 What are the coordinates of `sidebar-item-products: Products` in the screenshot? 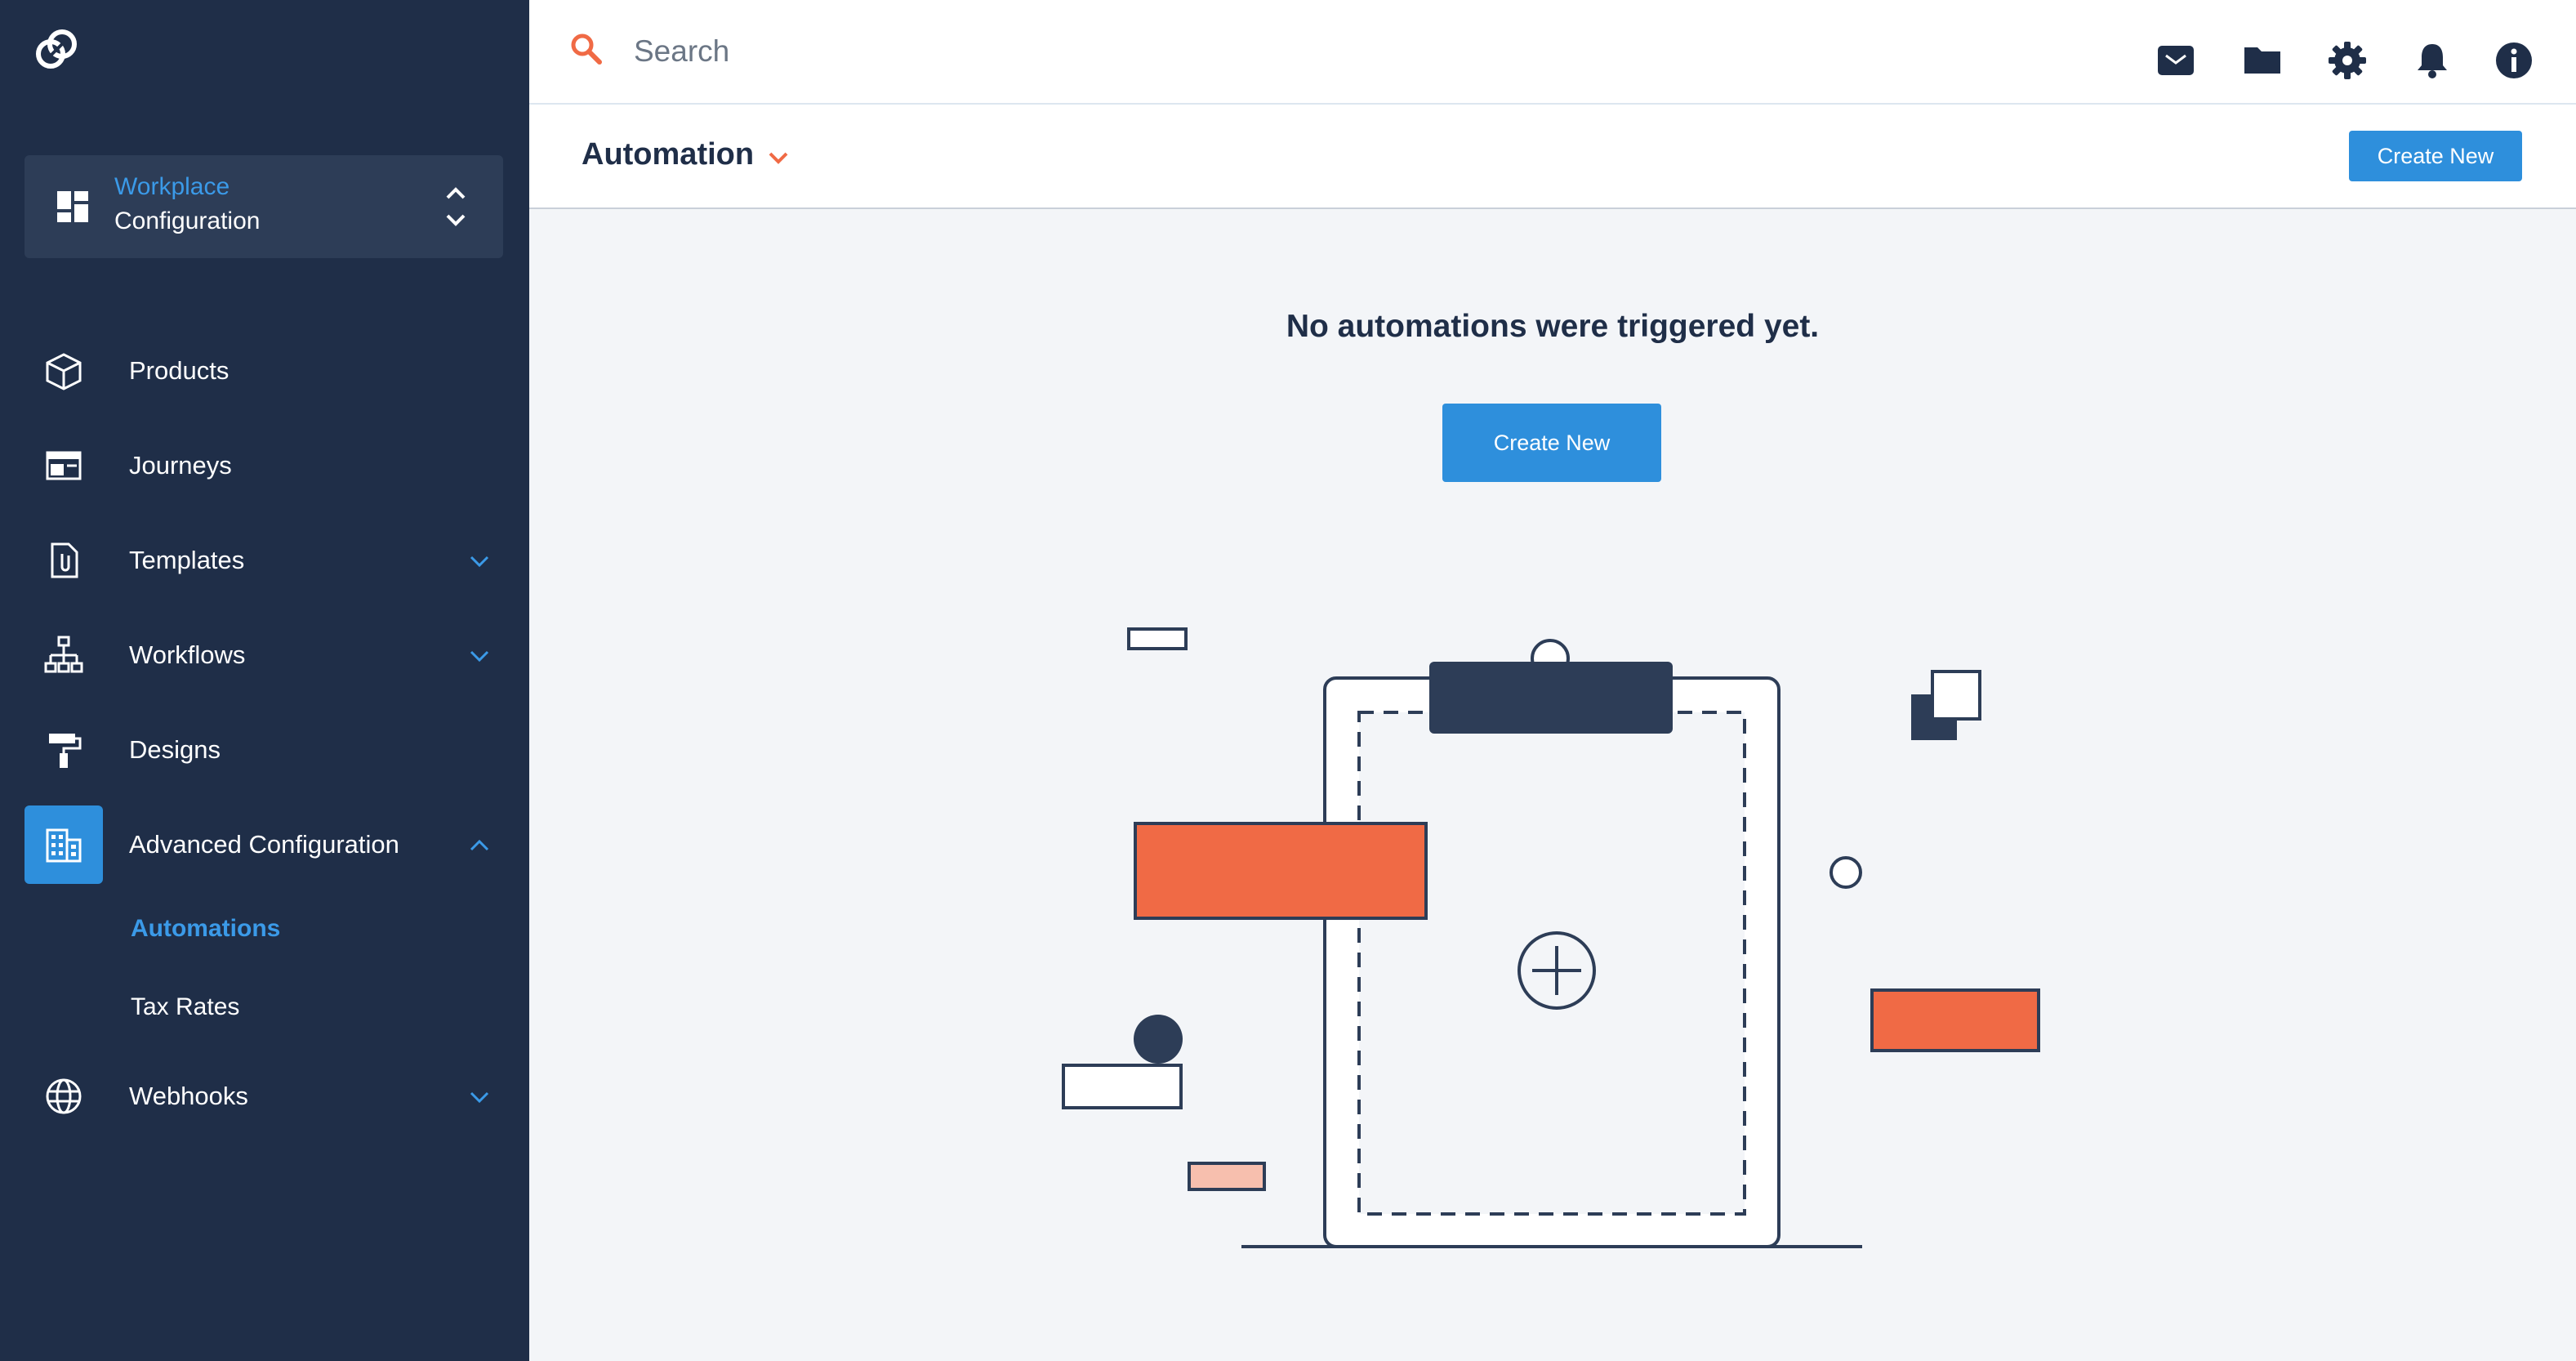 It's located at (264, 371).